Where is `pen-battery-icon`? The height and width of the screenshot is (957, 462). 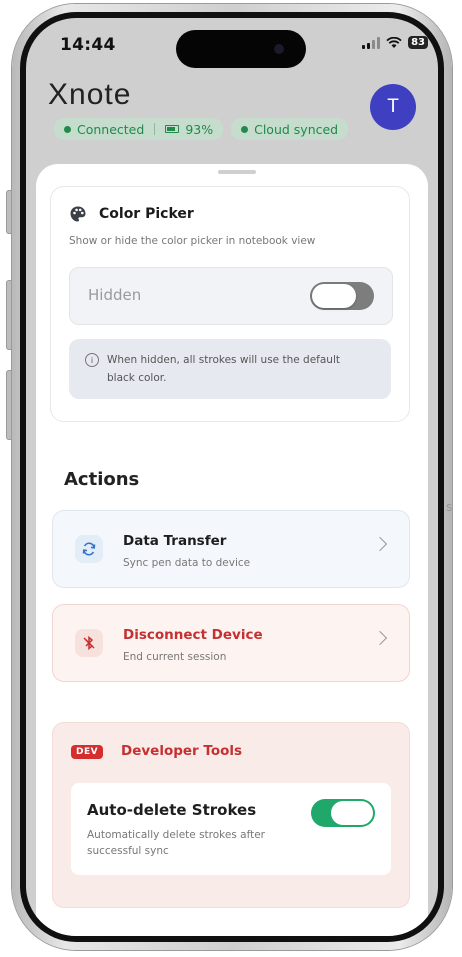
pen-battery-icon is located at coordinates (172, 129).